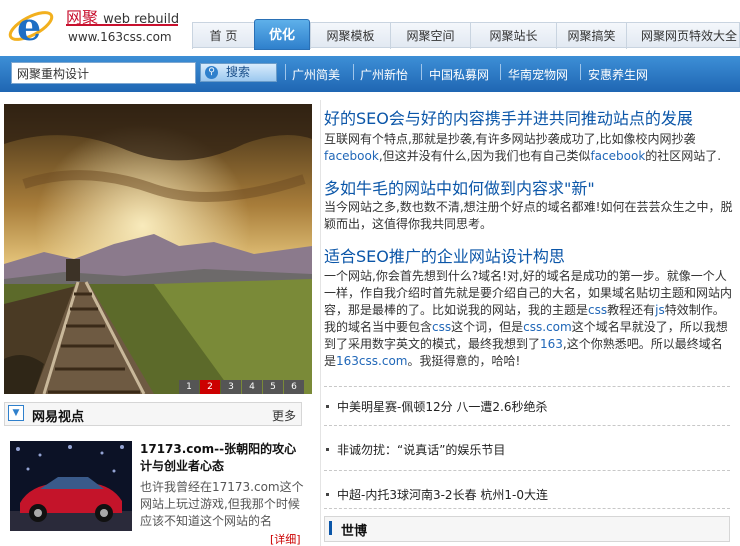 The height and width of the screenshot is (546, 740). I want to click on slider-dot-6: 6, so click(294, 387).